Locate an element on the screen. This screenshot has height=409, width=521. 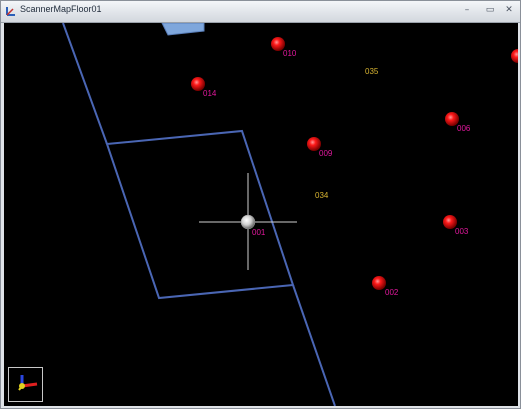
point-label: 002 is located at coordinates (392, 292).